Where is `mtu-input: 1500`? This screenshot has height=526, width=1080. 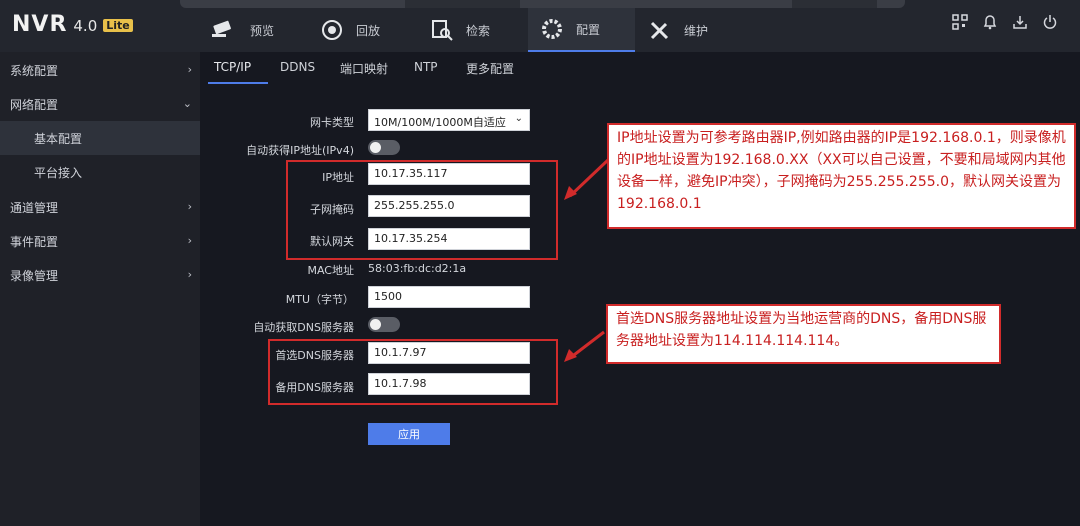
mtu-input: 1500 is located at coordinates (449, 297).